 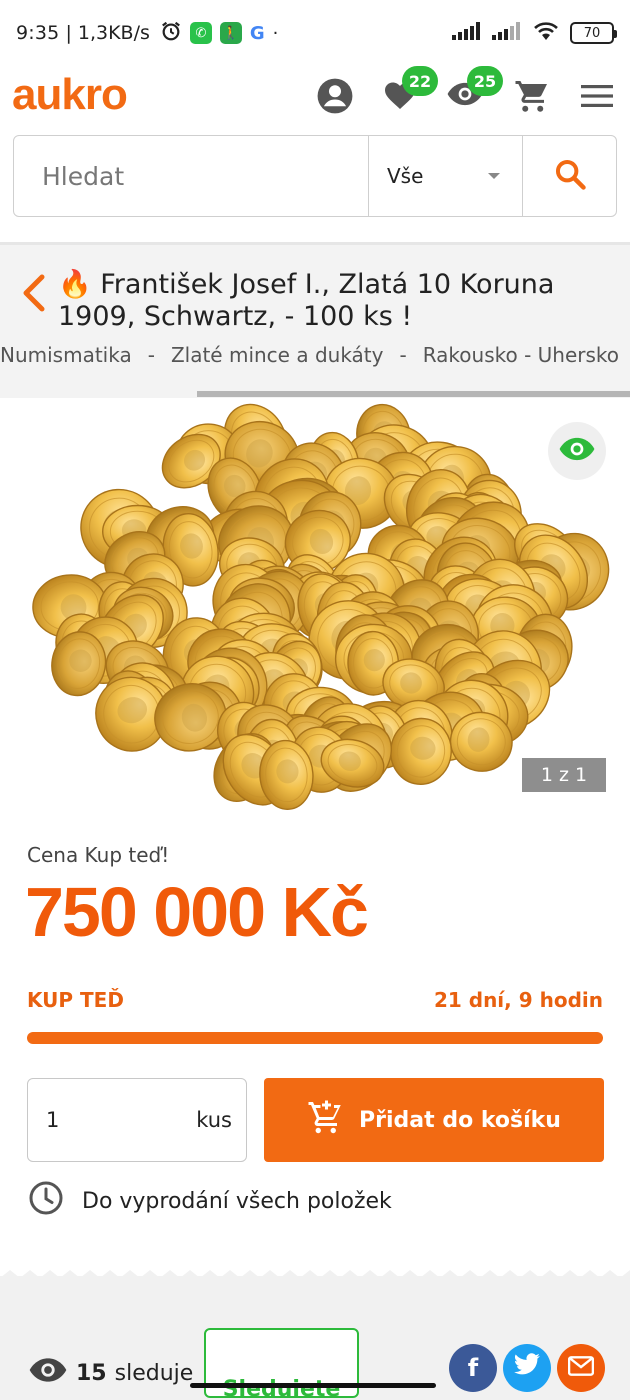 What do you see at coordinates (171, 33) in the screenshot?
I see `alarm-icon` at bounding box center [171, 33].